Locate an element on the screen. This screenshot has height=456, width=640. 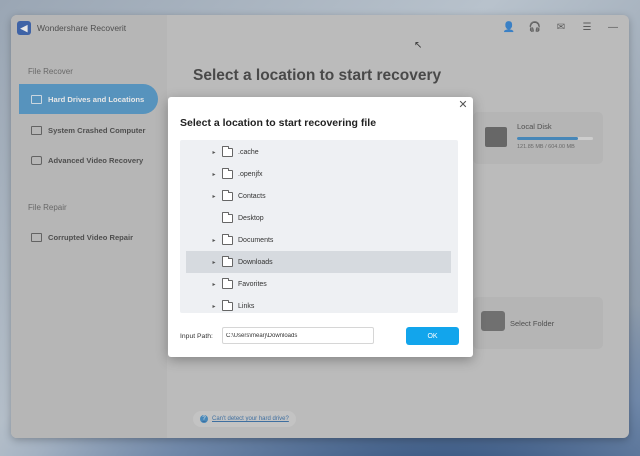
tree-row-label: Favorites is located at coordinates (252, 284).